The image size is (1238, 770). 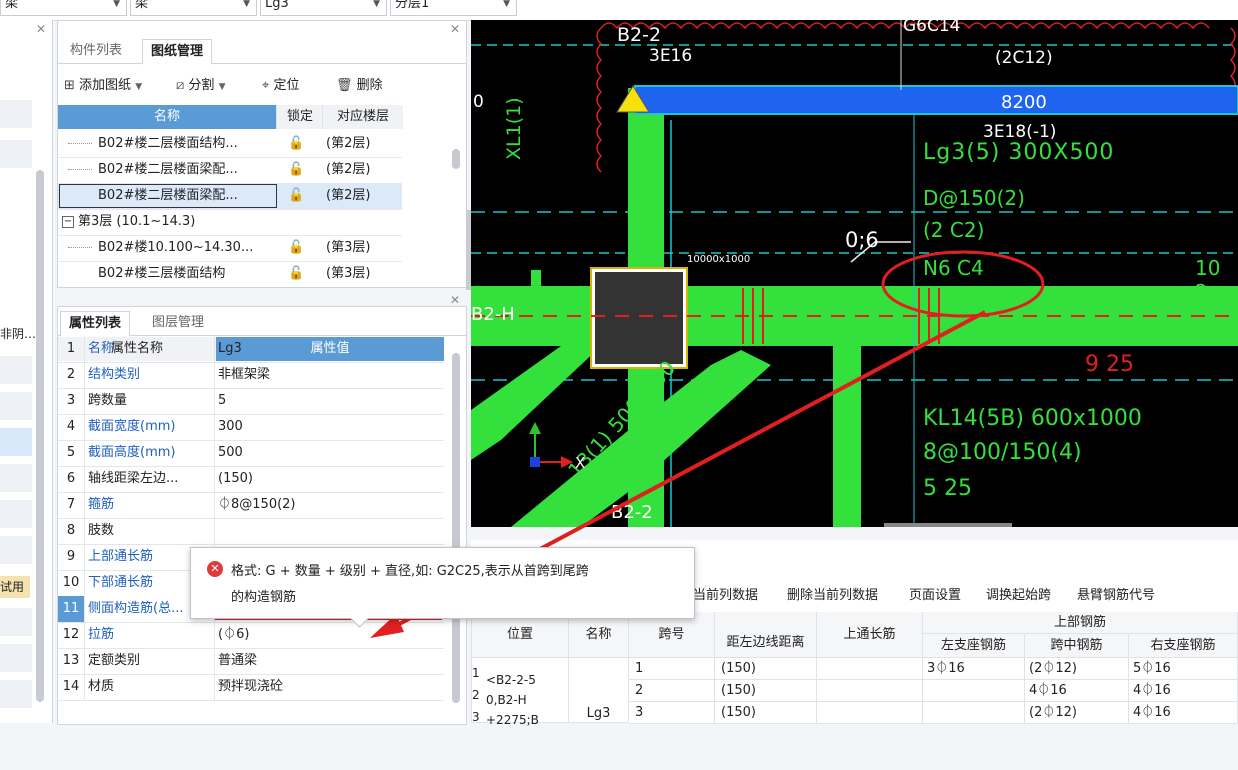 What do you see at coordinates (520, 692) in the screenshot?
I see `position-cell: <B2-2-5 0,B2-H +2275;B` at bounding box center [520, 692].